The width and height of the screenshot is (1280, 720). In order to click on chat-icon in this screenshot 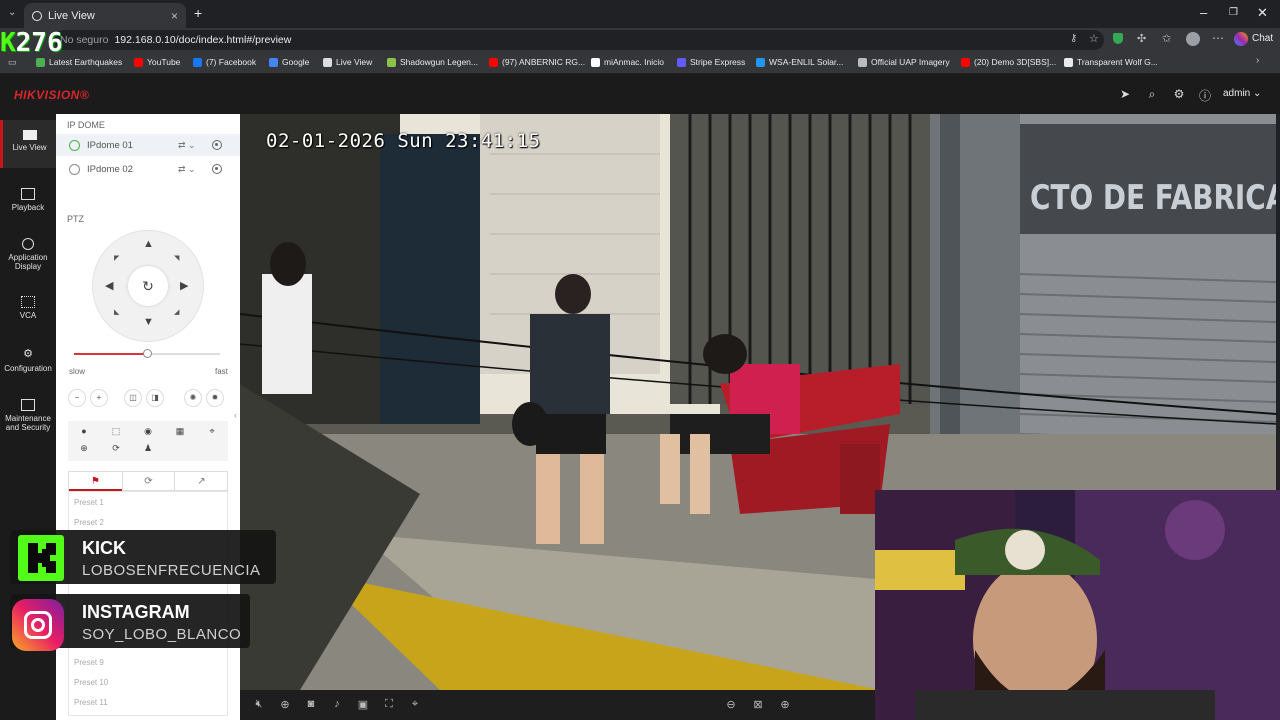, I will do `click(1241, 39)`.